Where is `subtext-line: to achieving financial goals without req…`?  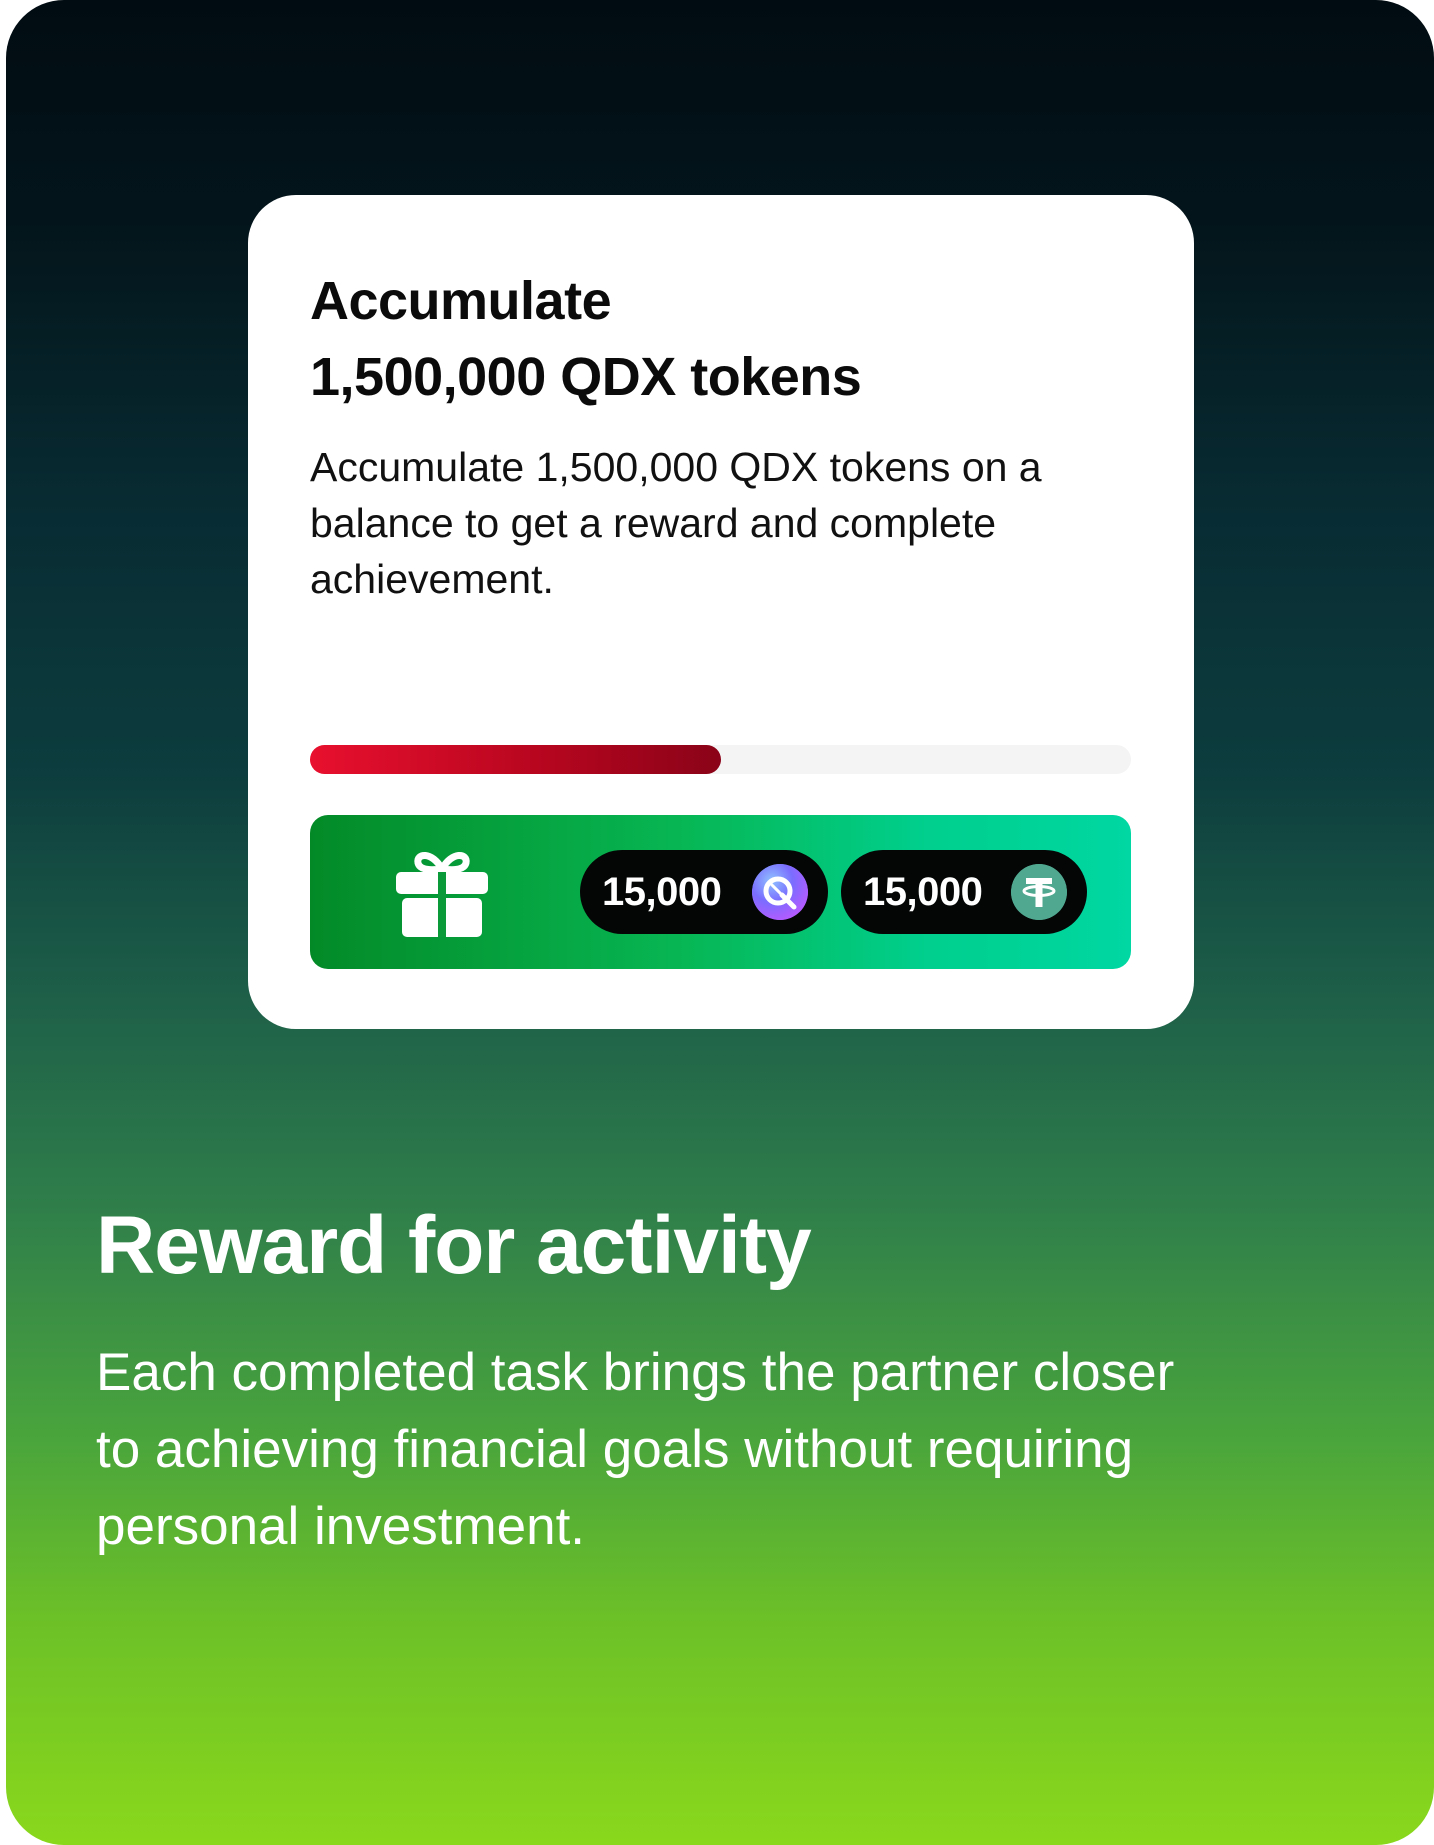 subtext-line: to achieving financial goals without req… is located at coordinates (615, 1449).